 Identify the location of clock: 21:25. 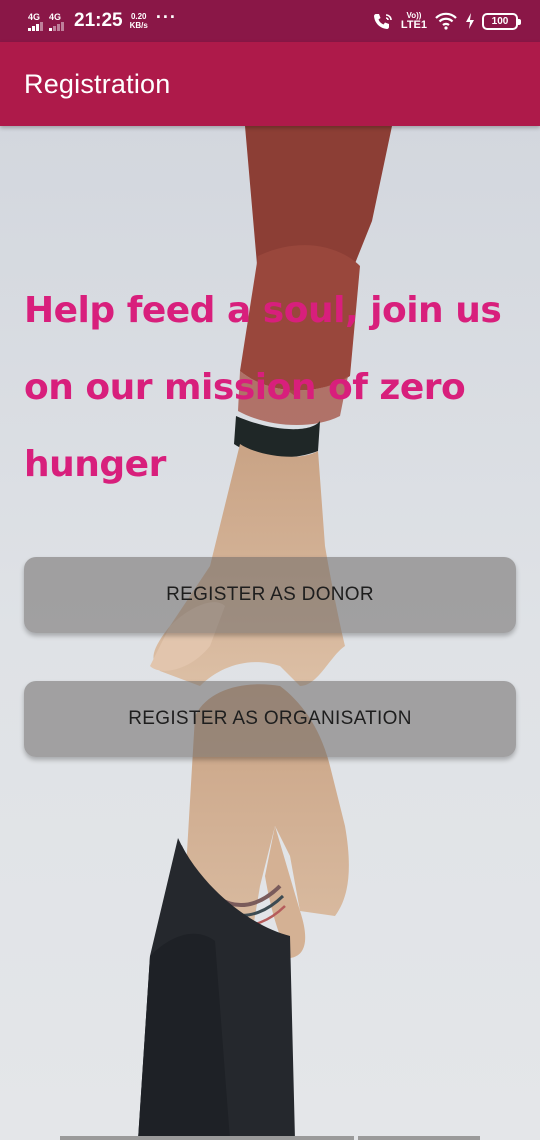
(98, 20).